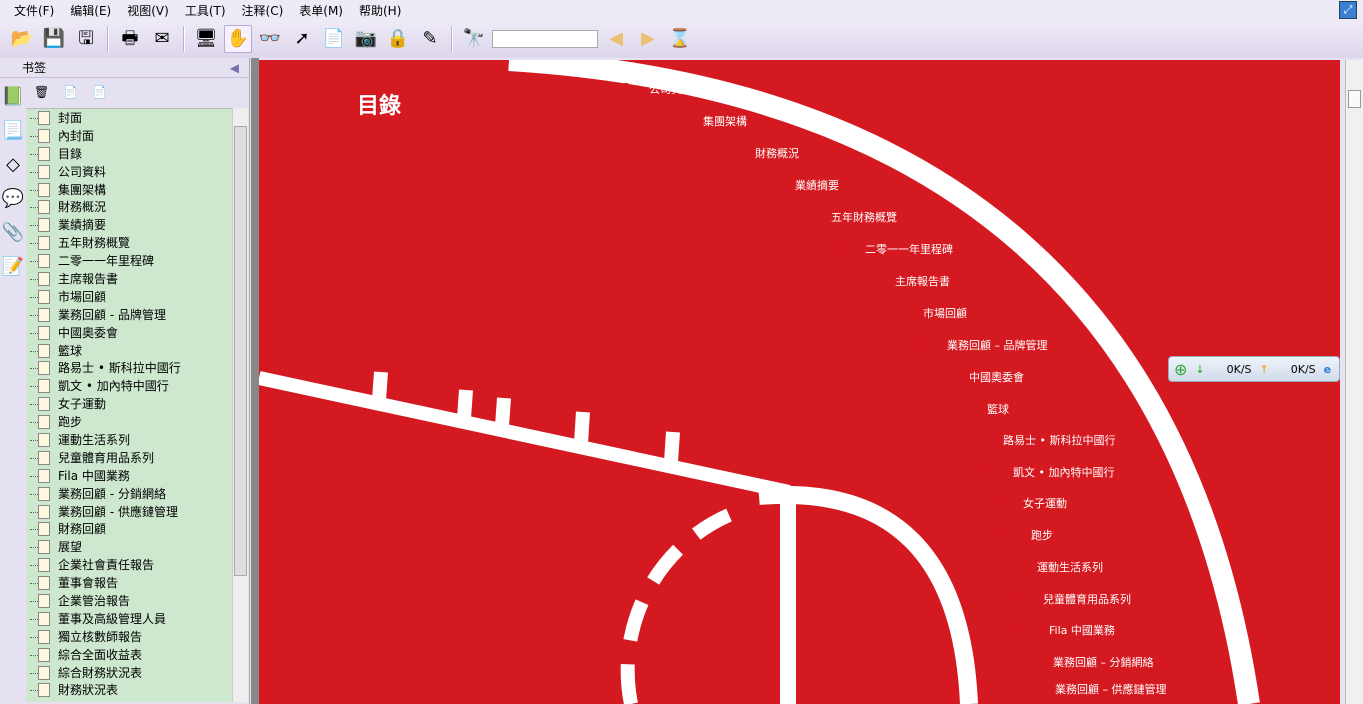 The height and width of the screenshot is (704, 1363). I want to click on zoom-glasses-icon: 👓, so click(270, 39).